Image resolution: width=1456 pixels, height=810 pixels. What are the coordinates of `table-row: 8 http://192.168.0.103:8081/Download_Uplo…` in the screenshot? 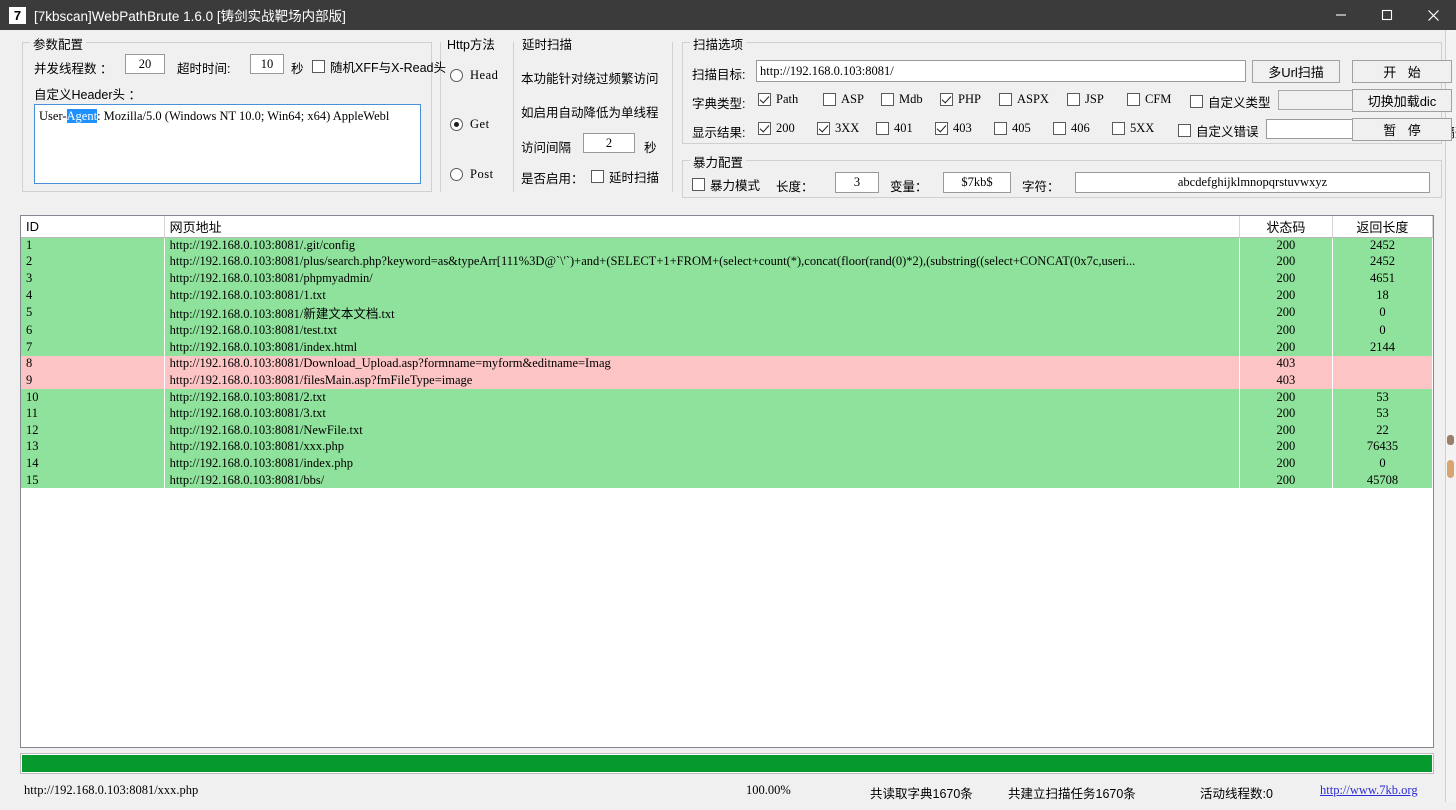 It's located at (727, 364).